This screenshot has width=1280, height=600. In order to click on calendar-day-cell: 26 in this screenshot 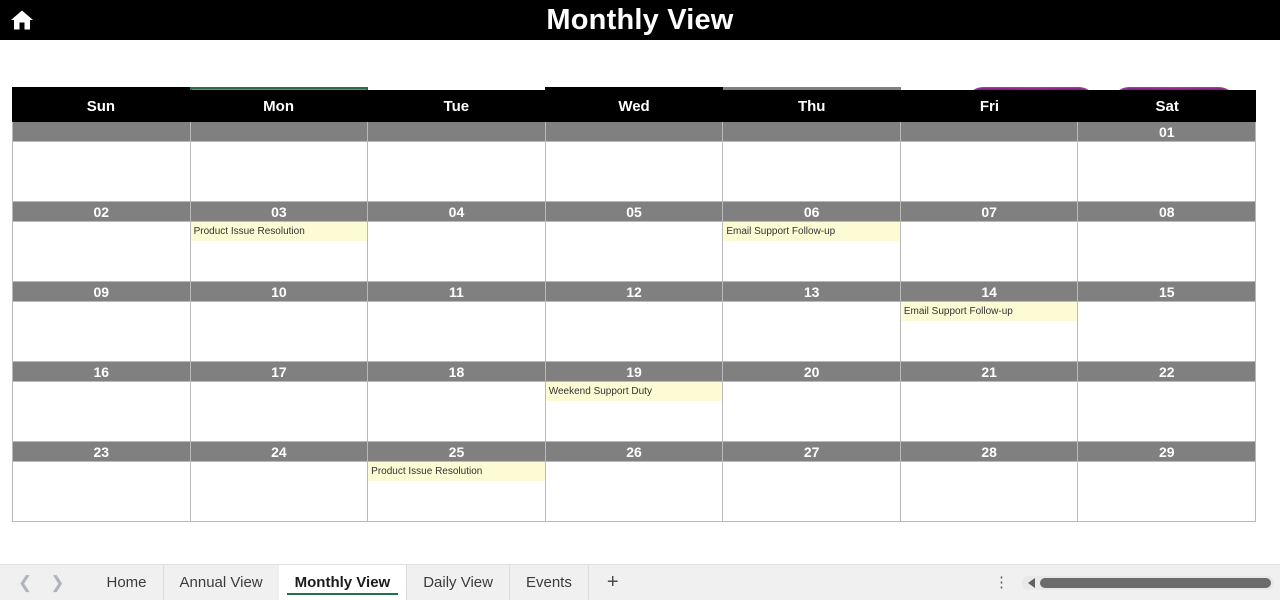, I will do `click(634, 482)`.